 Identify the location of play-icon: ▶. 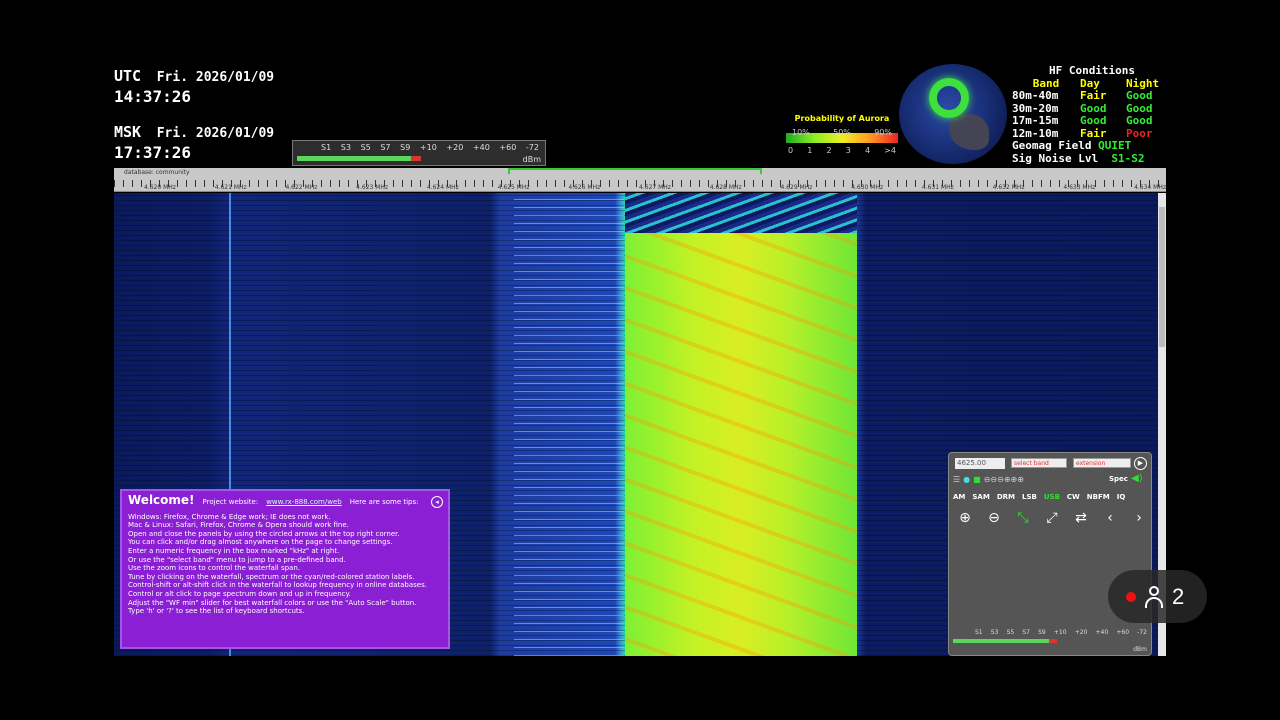
(1140, 463).